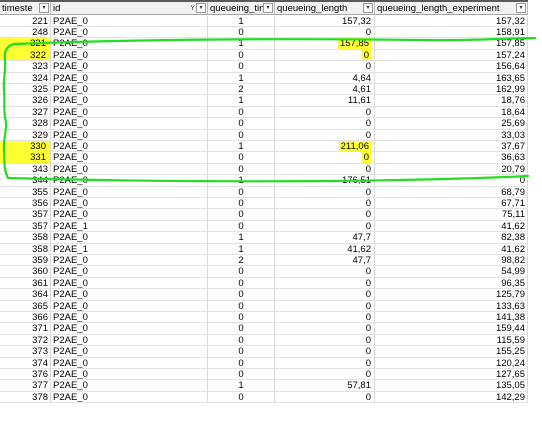 The width and height of the screenshot is (542, 445). What do you see at coordinates (451, 375) in the screenshot?
I see `queueing-length-experimental-cell: 127,65` at bounding box center [451, 375].